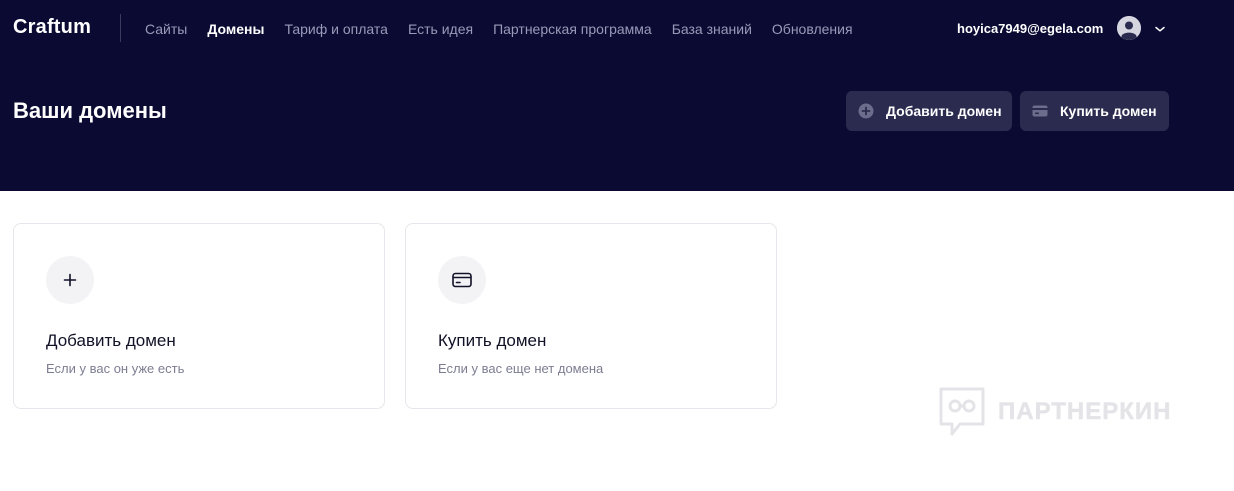 This screenshot has height=491, width=1234. What do you see at coordinates (199, 316) in the screenshot?
I see `add-domain-card: Добавить домен Если у вас он уже есть` at bounding box center [199, 316].